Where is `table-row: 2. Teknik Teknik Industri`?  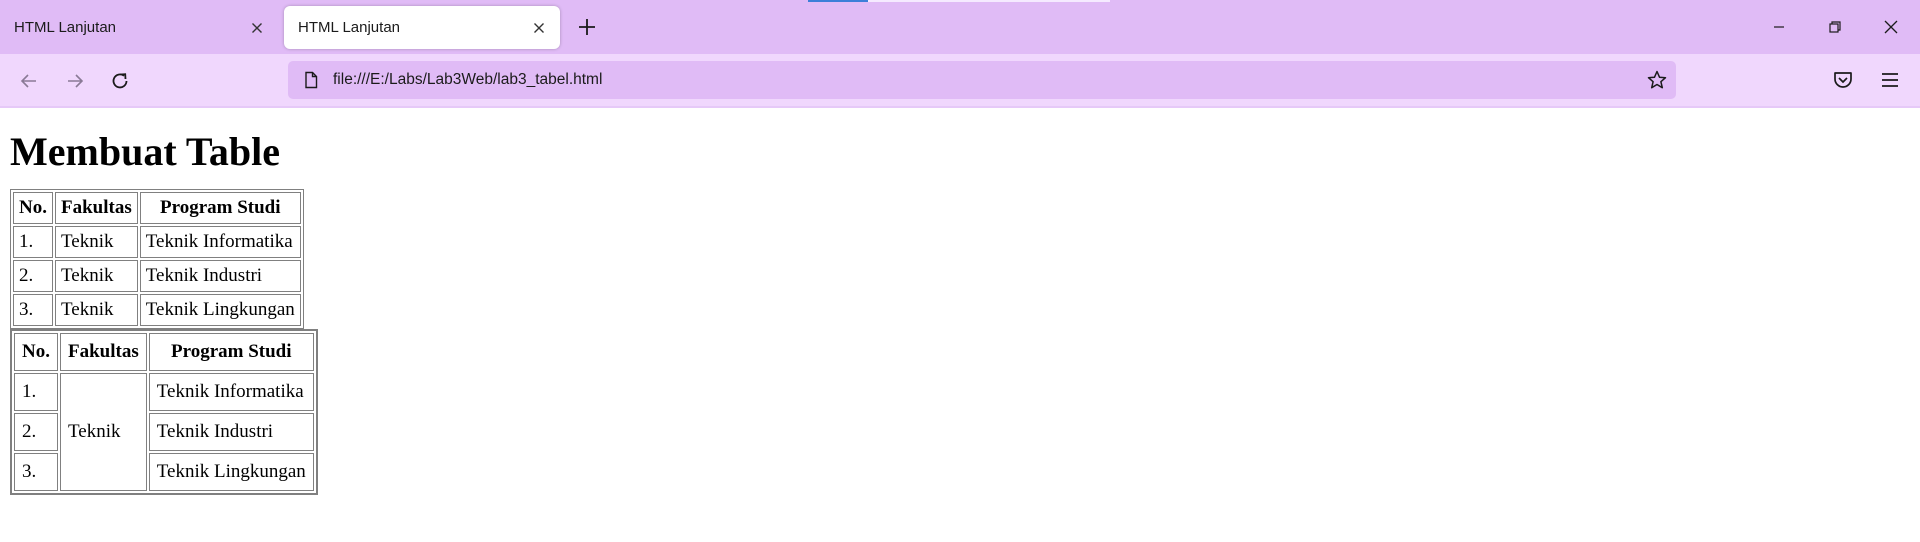 table-row: 2. Teknik Teknik Industri is located at coordinates (157, 276).